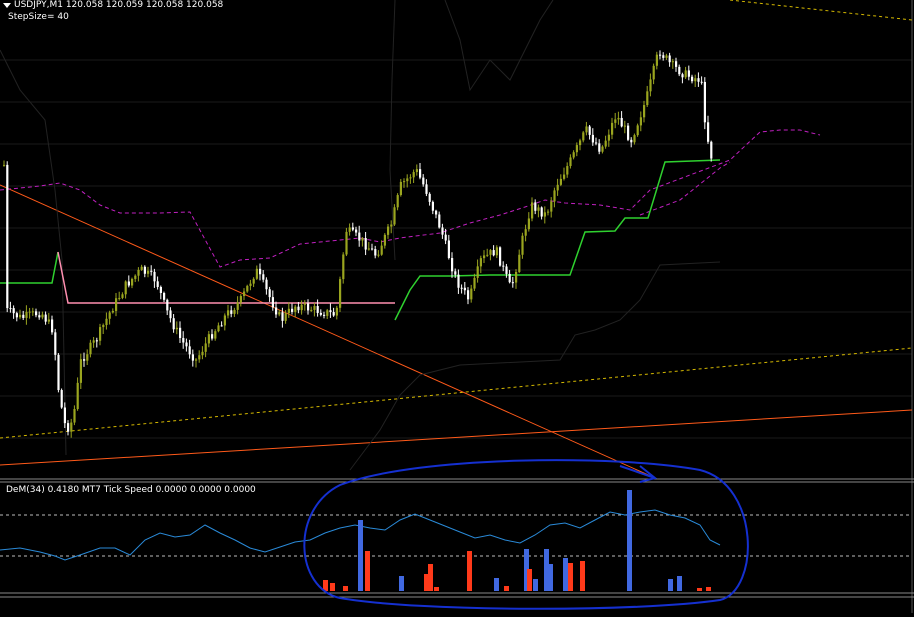  What do you see at coordinates (7, 5) in the screenshot?
I see `chart-menu-triangle-icon` at bounding box center [7, 5].